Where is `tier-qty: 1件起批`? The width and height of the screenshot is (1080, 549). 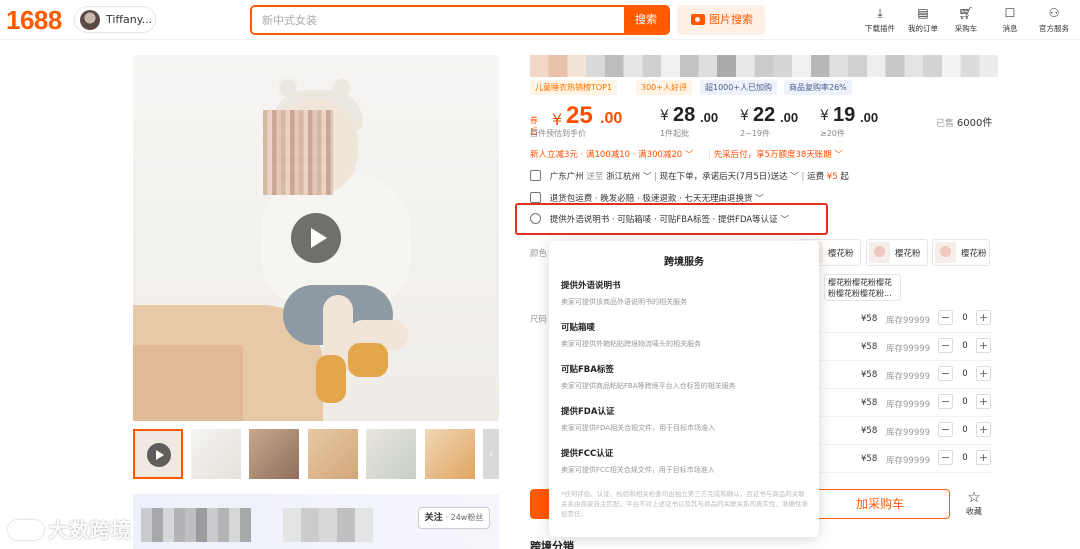 tier-qty: 1件起批 is located at coordinates (675, 133).